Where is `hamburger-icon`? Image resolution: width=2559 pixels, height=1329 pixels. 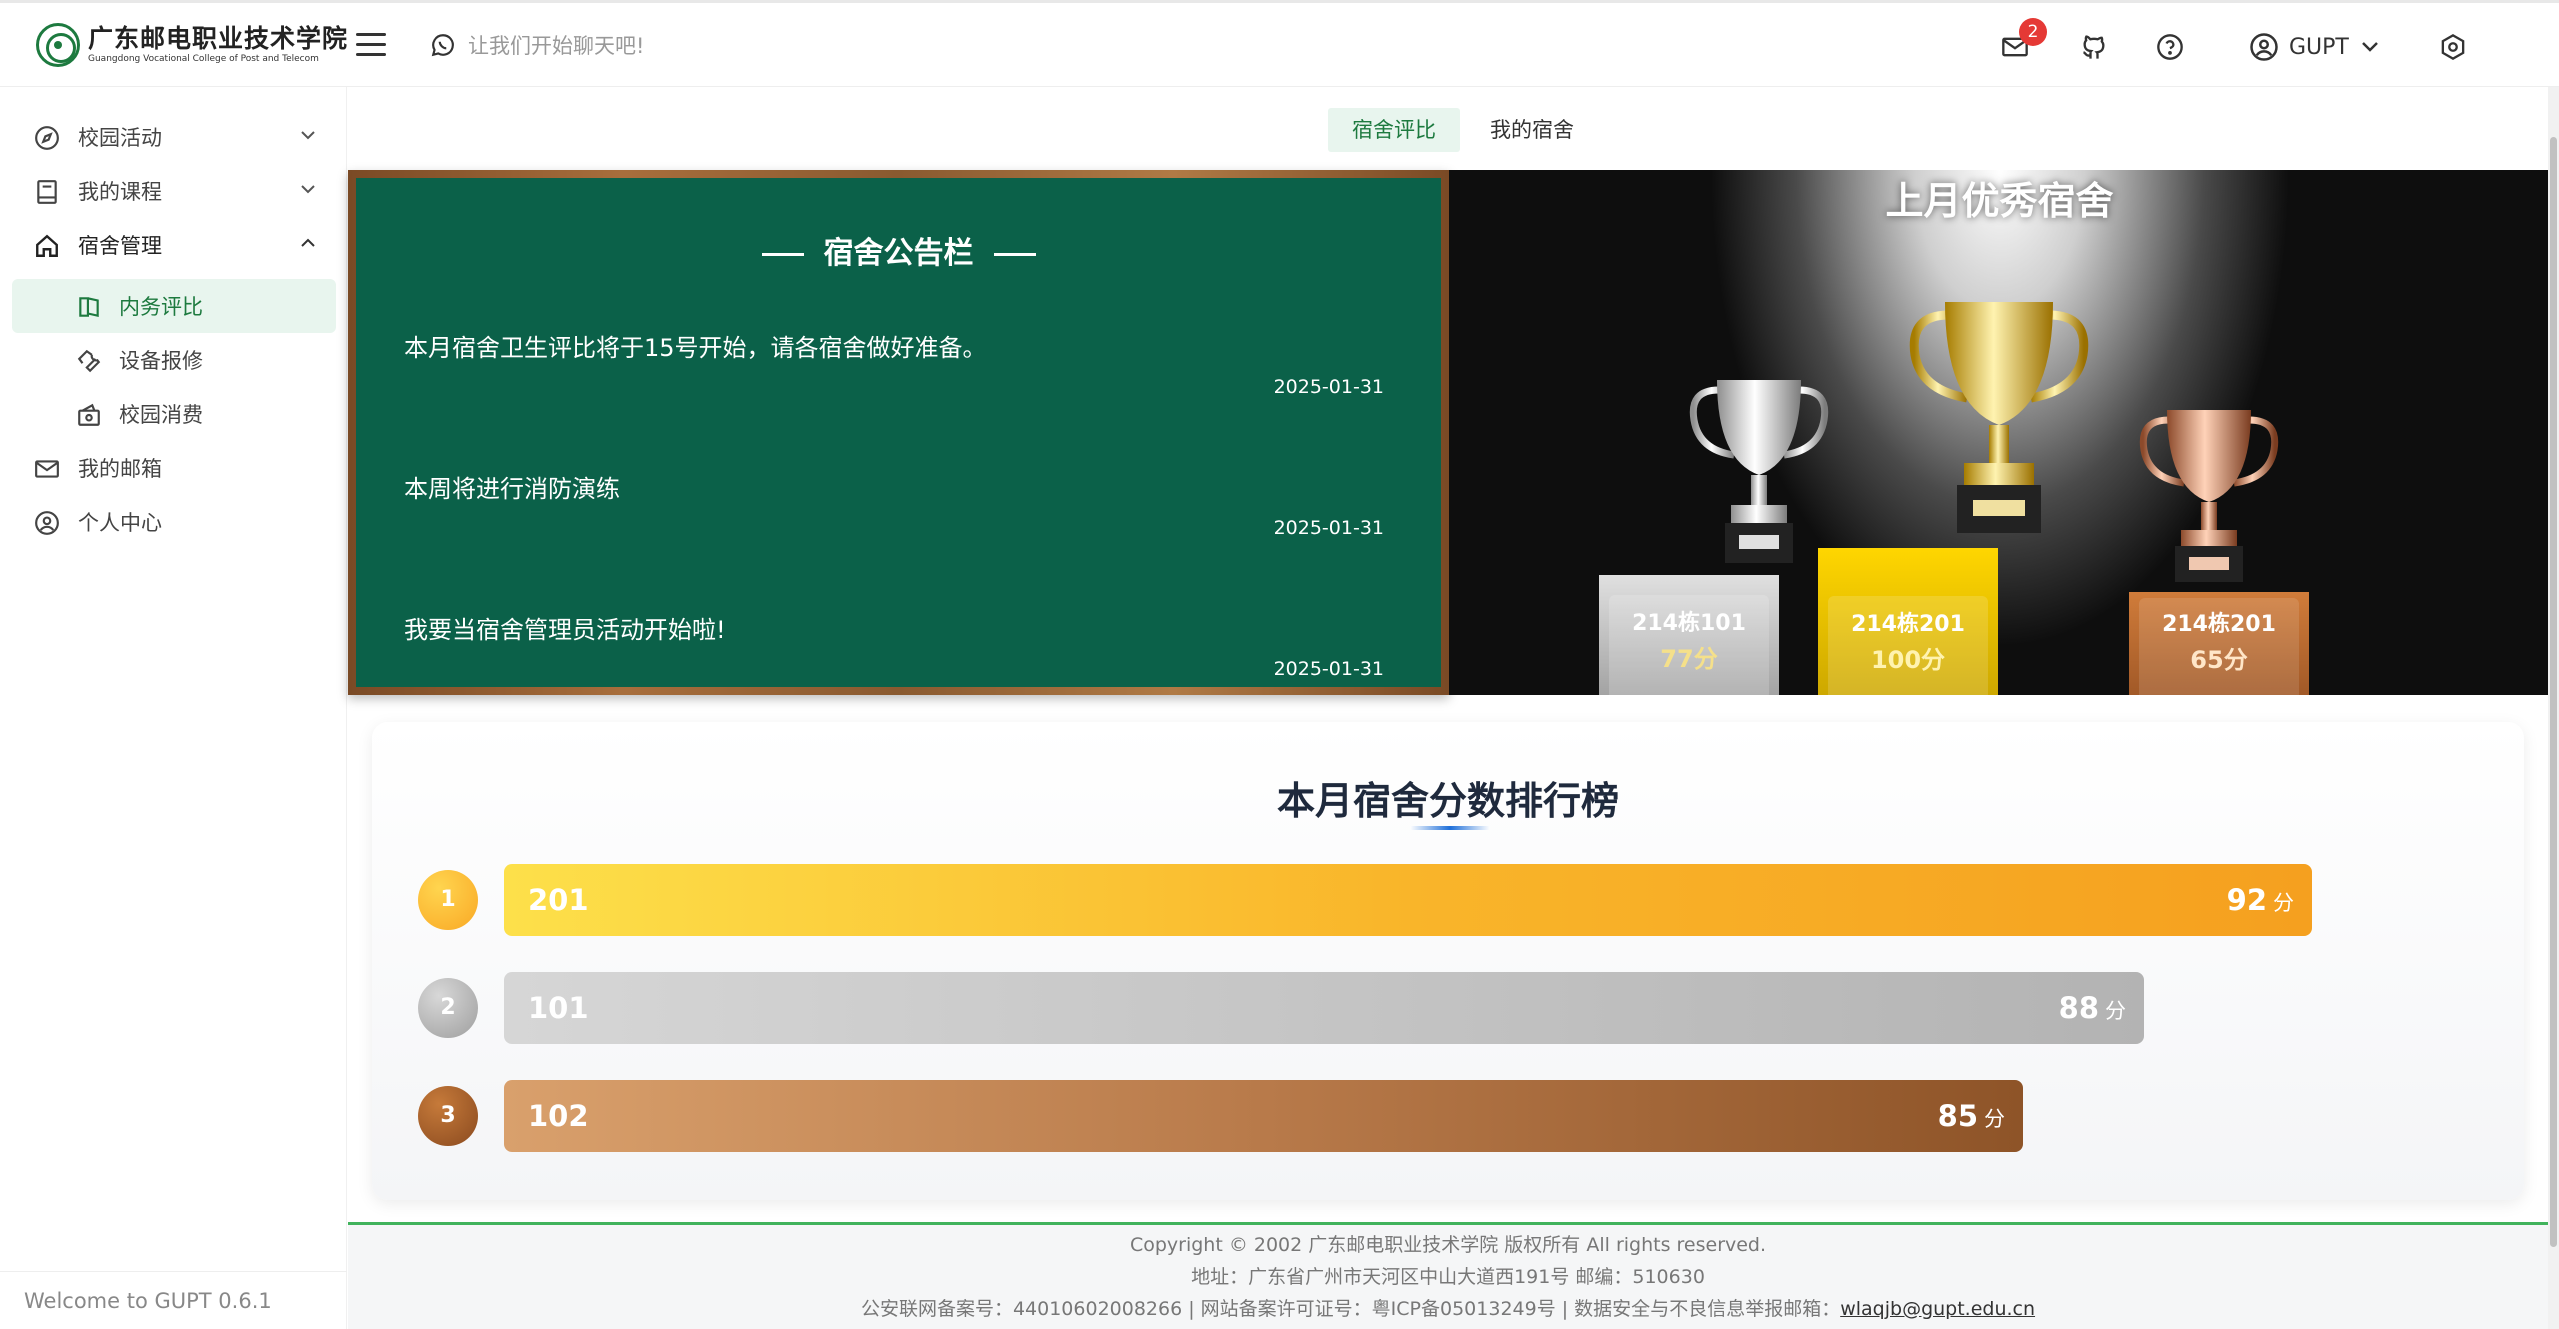
hamburger-icon is located at coordinates (371, 34).